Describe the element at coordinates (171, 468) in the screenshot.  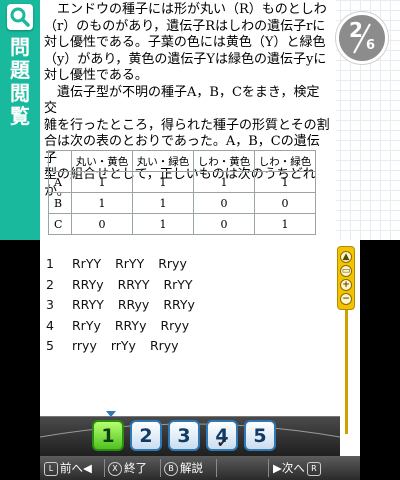
I see `b-button-icon: B` at that location.